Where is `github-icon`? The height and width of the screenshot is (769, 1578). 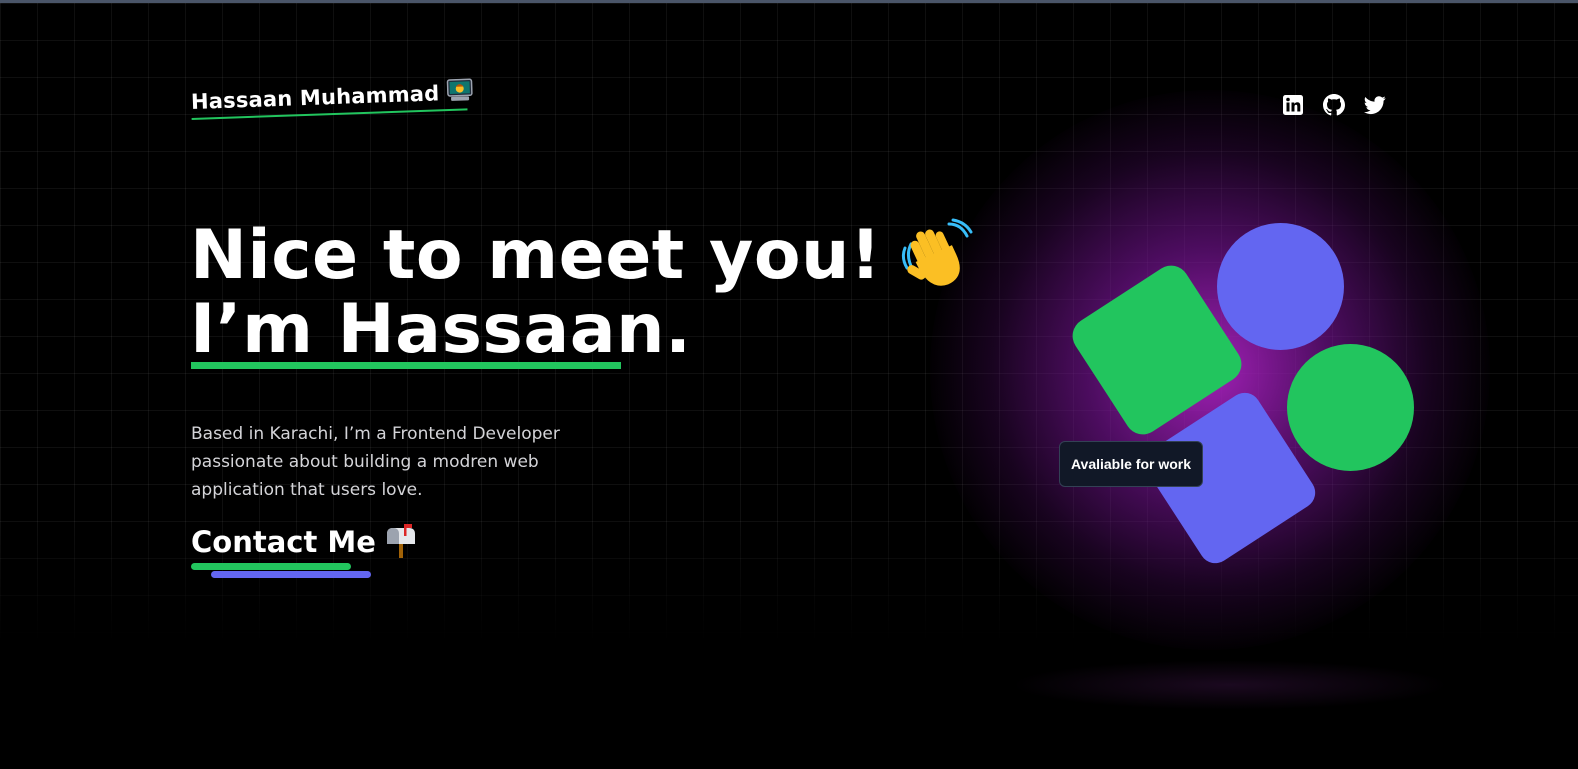
github-icon is located at coordinates (1334, 105).